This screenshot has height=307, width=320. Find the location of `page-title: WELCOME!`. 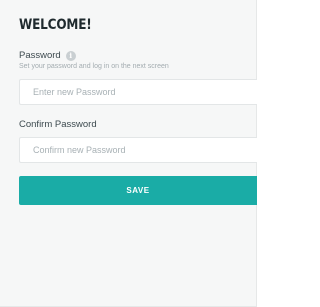

page-title: WELCOME! is located at coordinates (55, 25).